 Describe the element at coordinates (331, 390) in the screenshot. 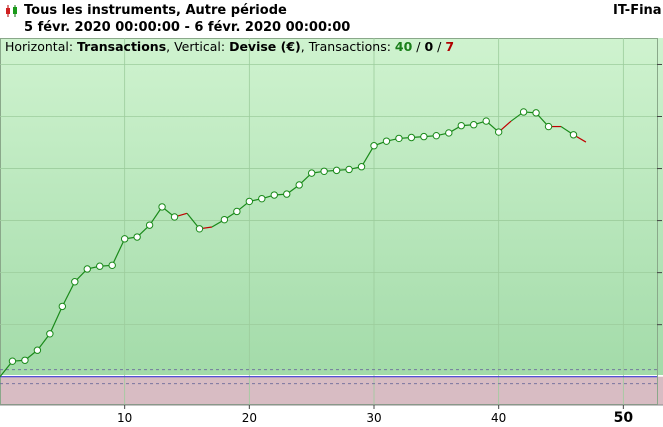

I see `negative-zone` at that location.